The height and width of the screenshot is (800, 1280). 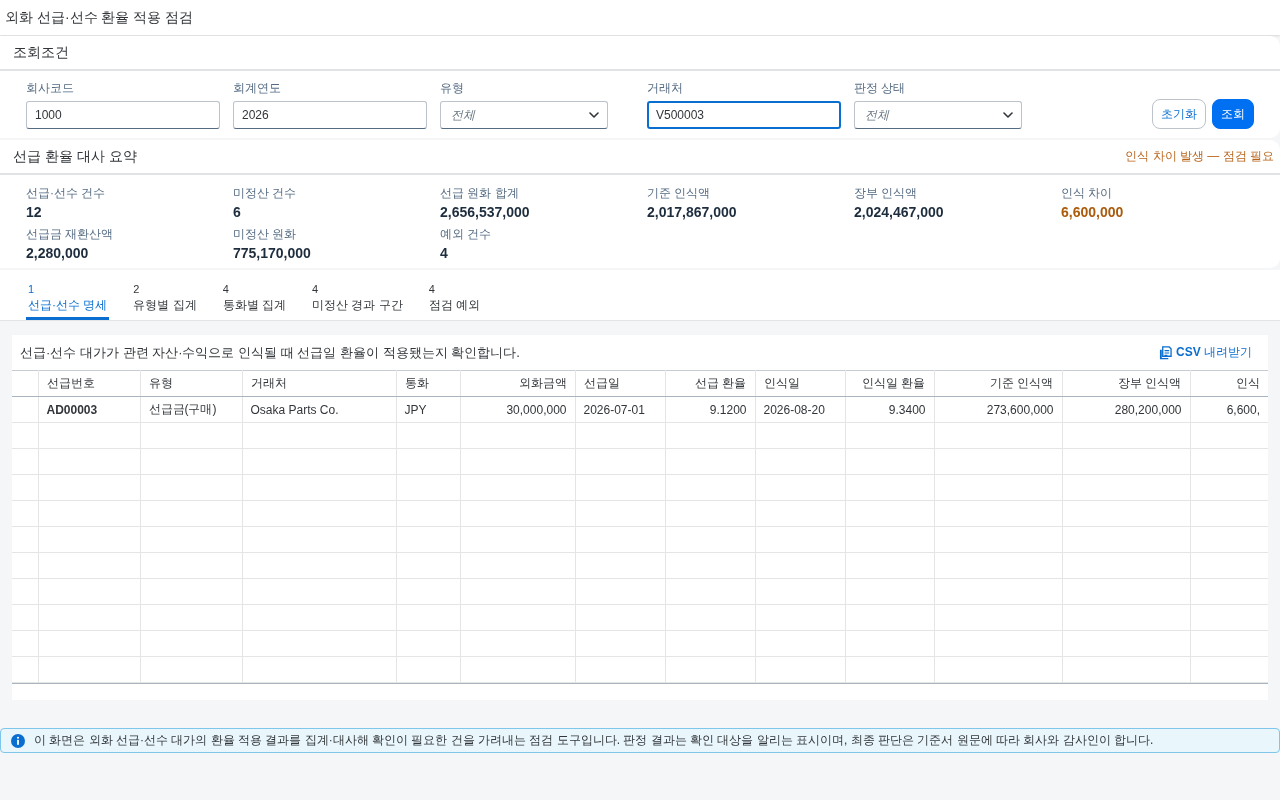 What do you see at coordinates (1199, 156) in the screenshot?
I see `status-text: 인식 차이 발생 — 점검 필요` at bounding box center [1199, 156].